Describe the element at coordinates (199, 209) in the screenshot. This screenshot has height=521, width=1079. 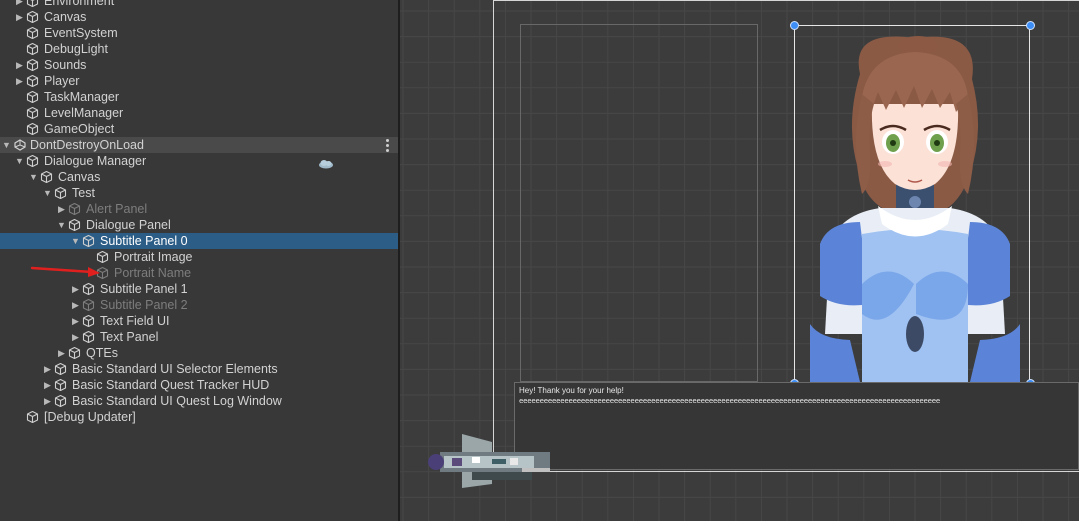
I see `hierarchy-item-alert-panel: ▶ Alert Panel` at that location.